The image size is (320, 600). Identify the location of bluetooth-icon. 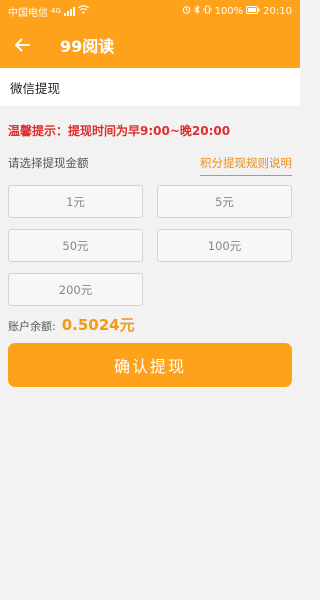
(196, 11).